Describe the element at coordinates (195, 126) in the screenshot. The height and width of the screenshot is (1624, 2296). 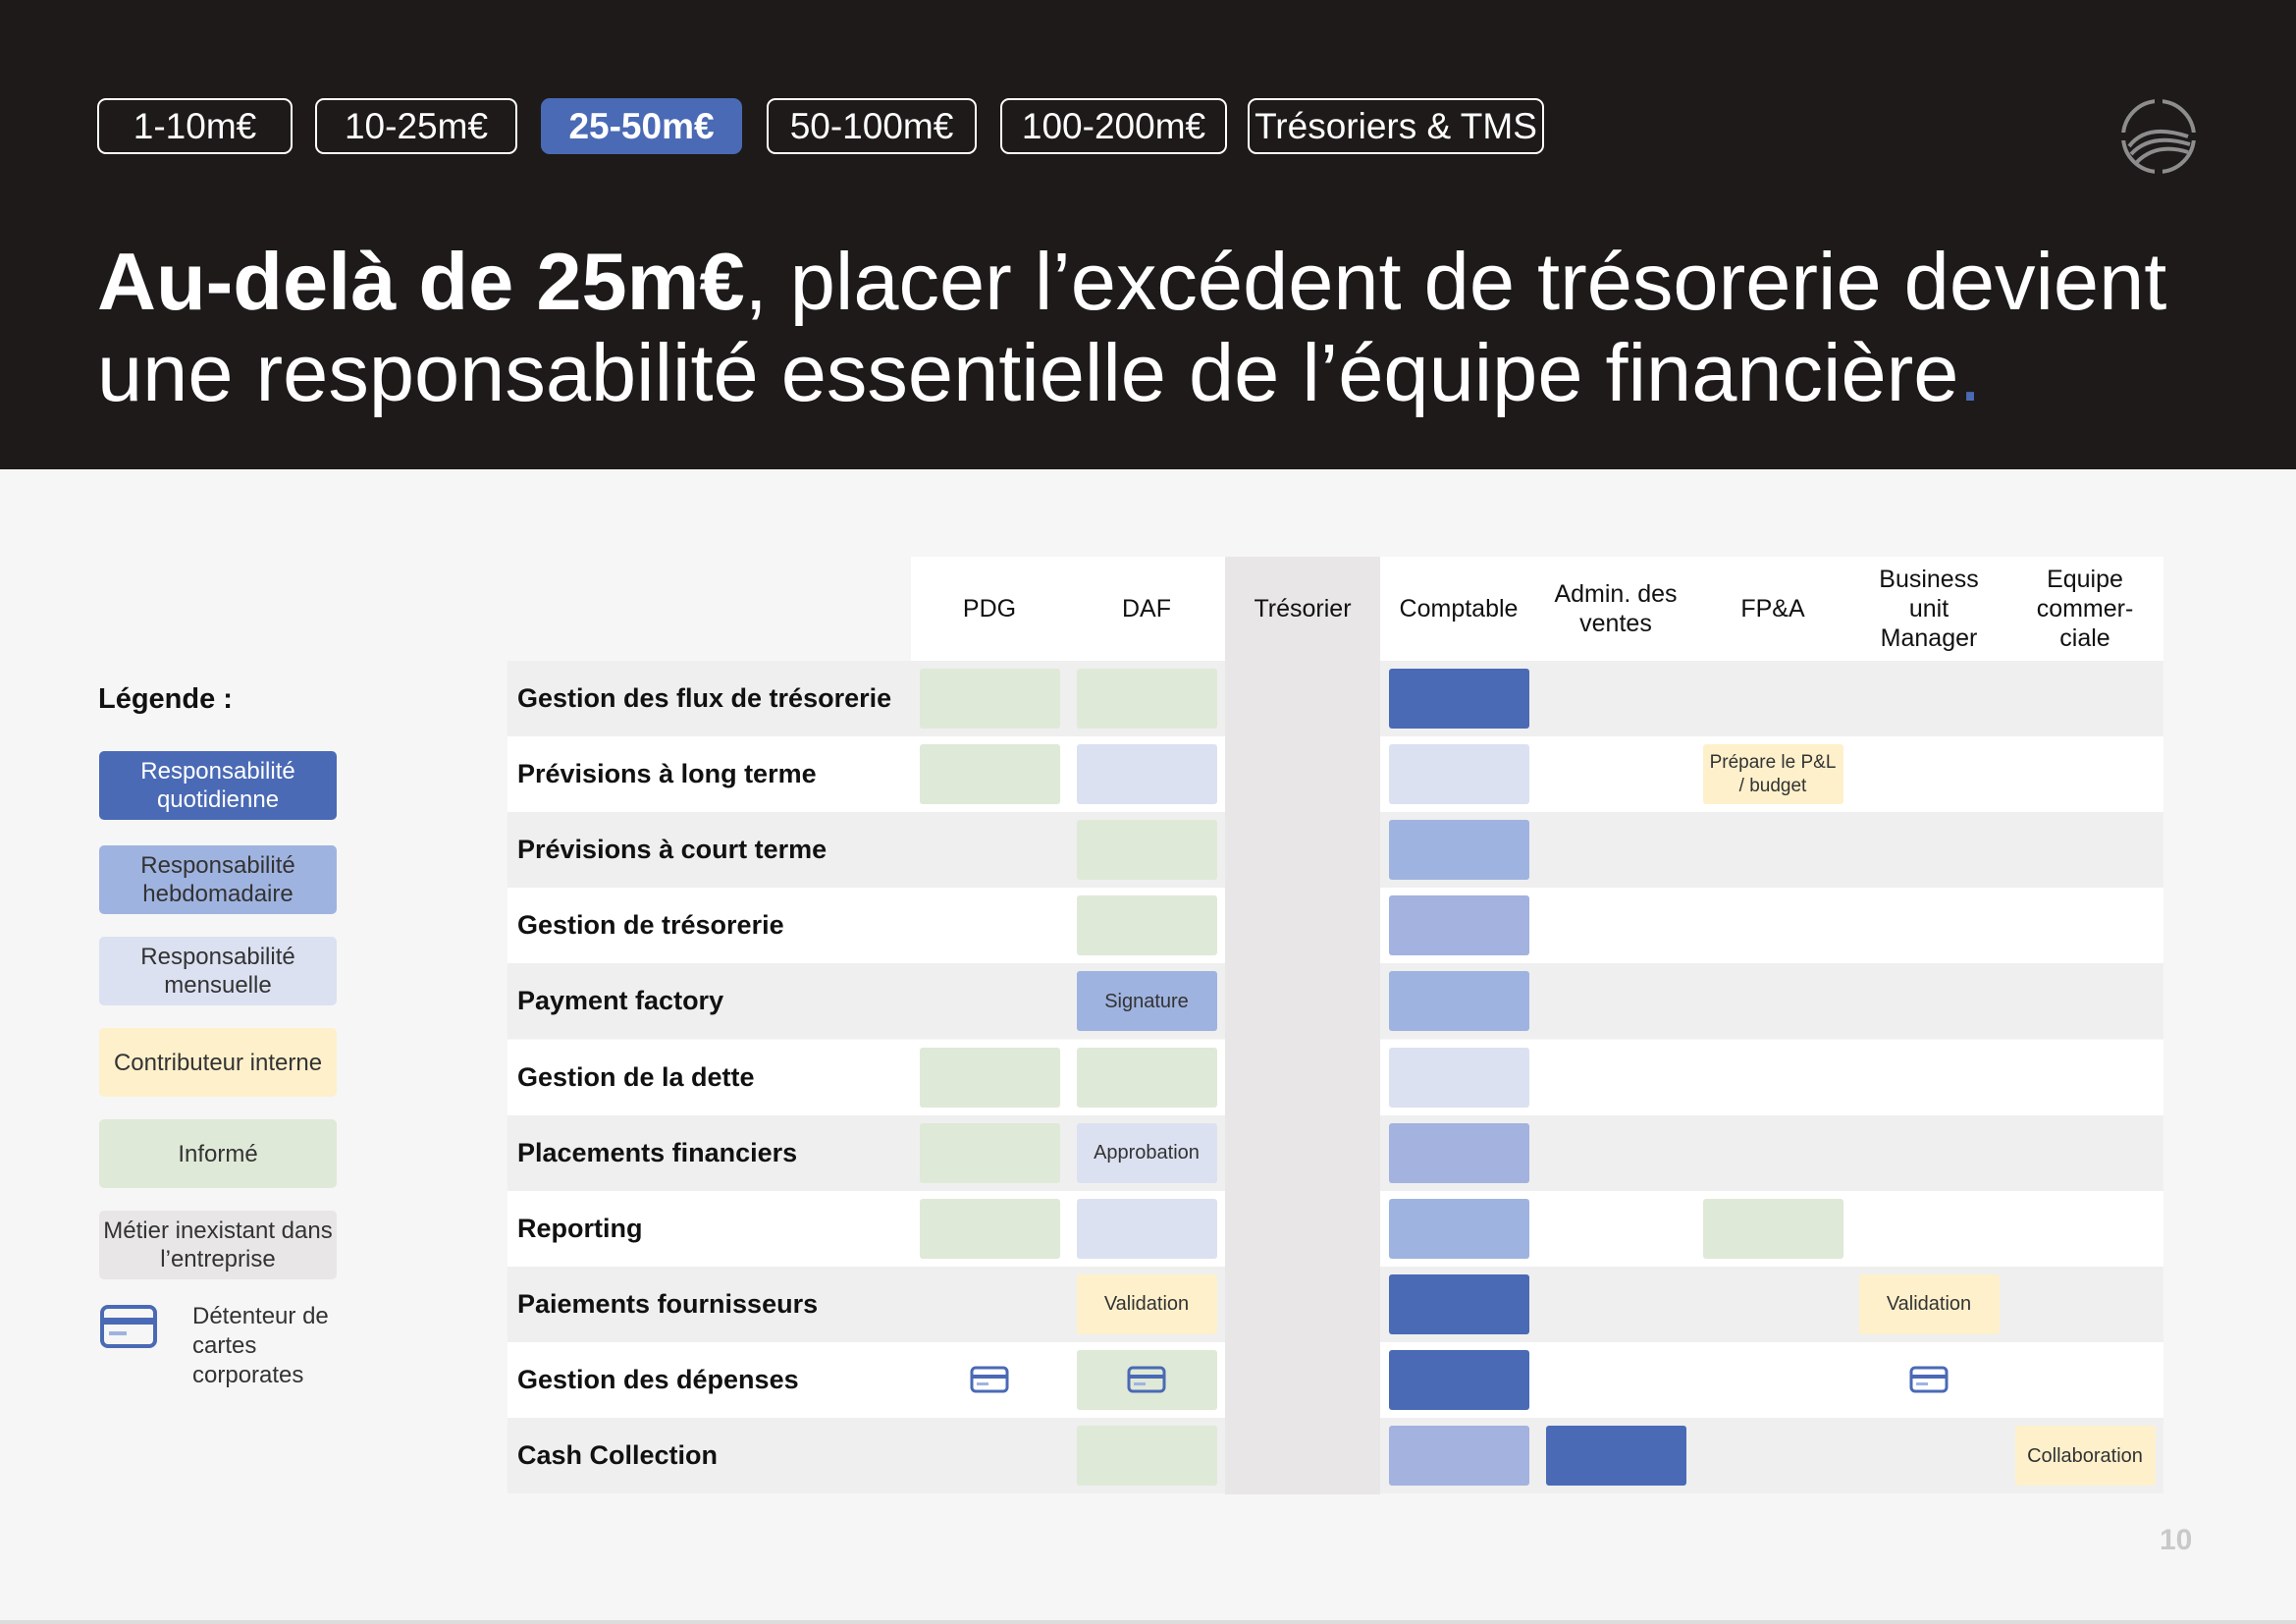
I see `tab-0: 1-10m€` at that location.